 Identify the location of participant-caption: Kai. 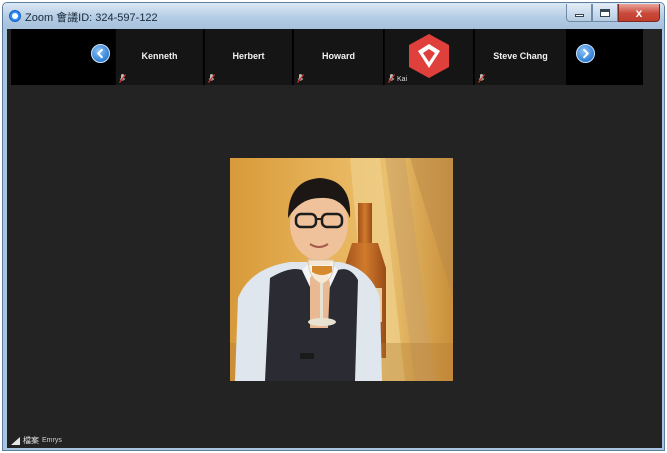
(402, 79).